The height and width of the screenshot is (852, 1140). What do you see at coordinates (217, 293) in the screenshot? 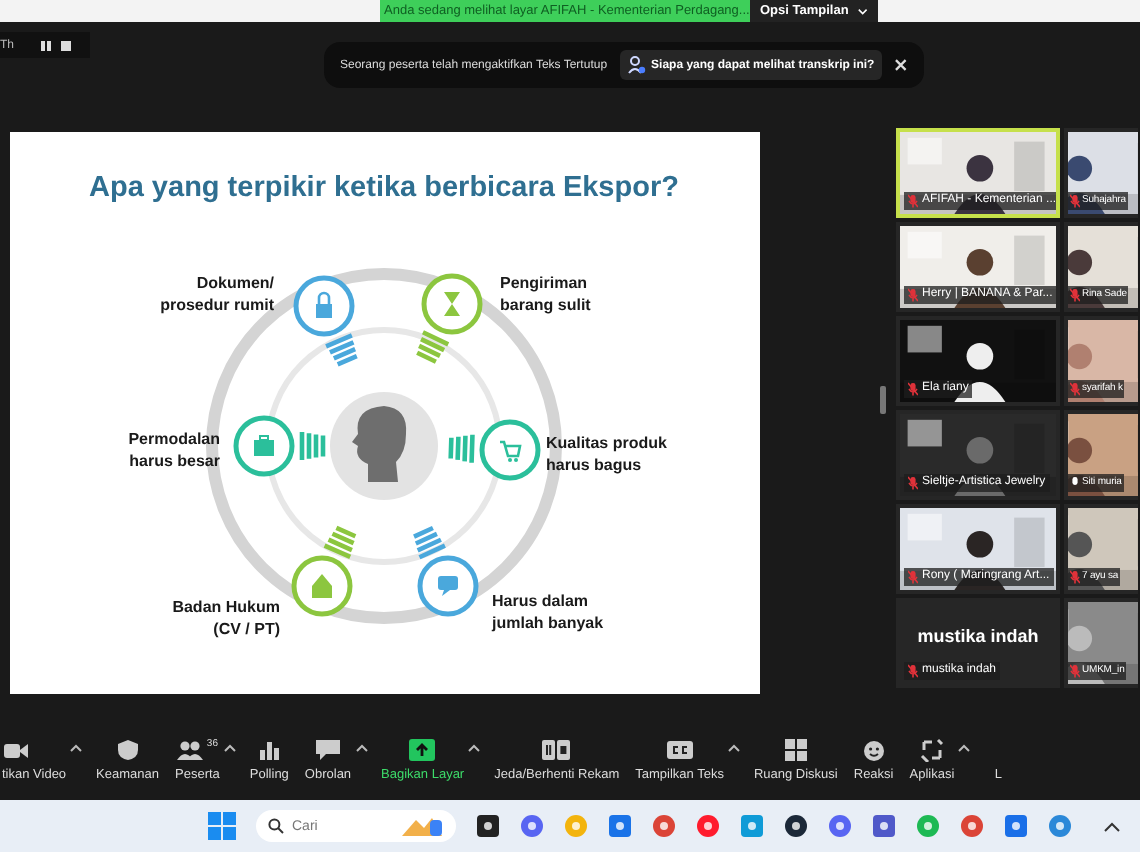
I see `slide-label: Dokumen/ prosedur rumit` at bounding box center [217, 293].